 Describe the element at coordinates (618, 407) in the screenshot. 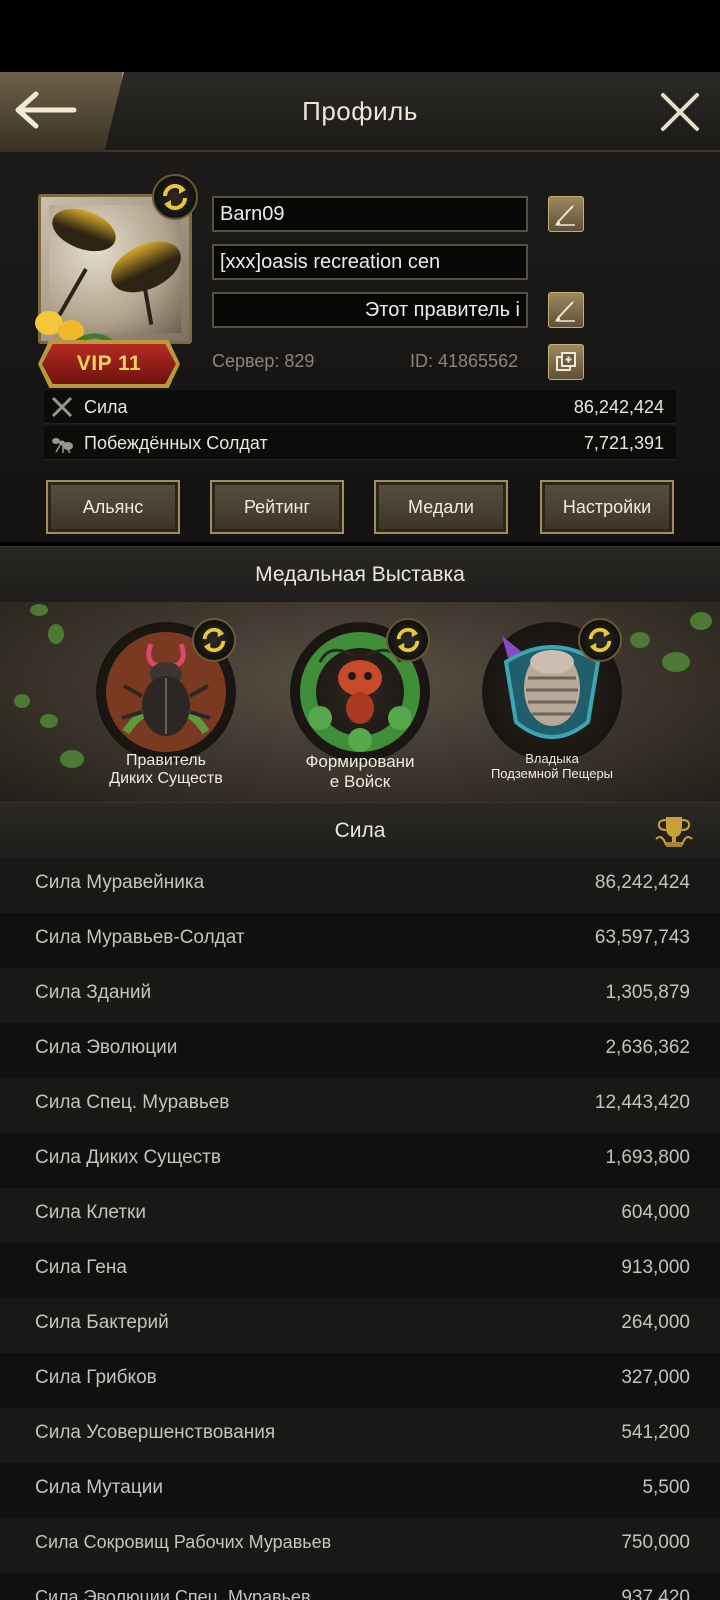

I see `stat-value: 86,242,424` at that location.